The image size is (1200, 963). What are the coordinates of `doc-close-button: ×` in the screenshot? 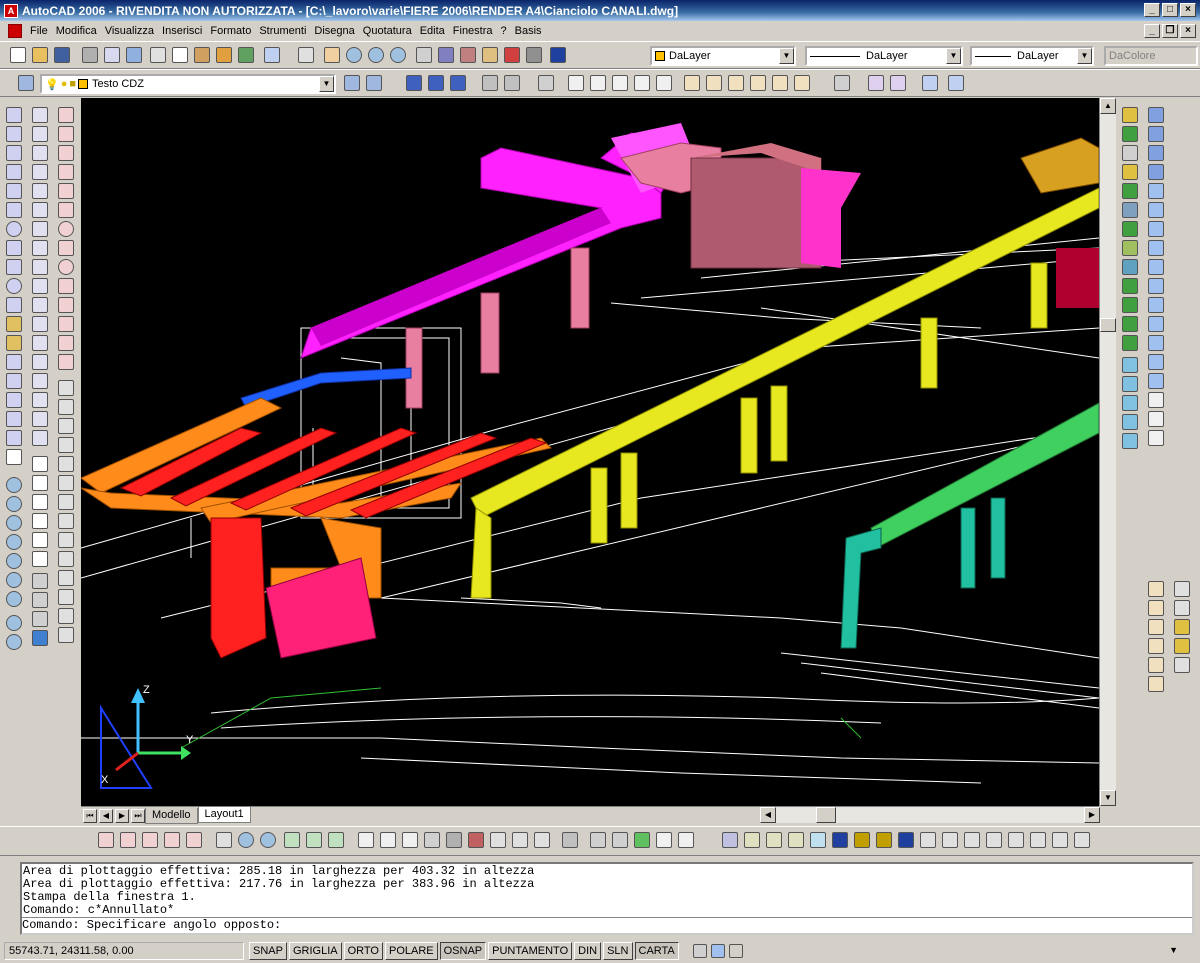 It's located at (1188, 31).